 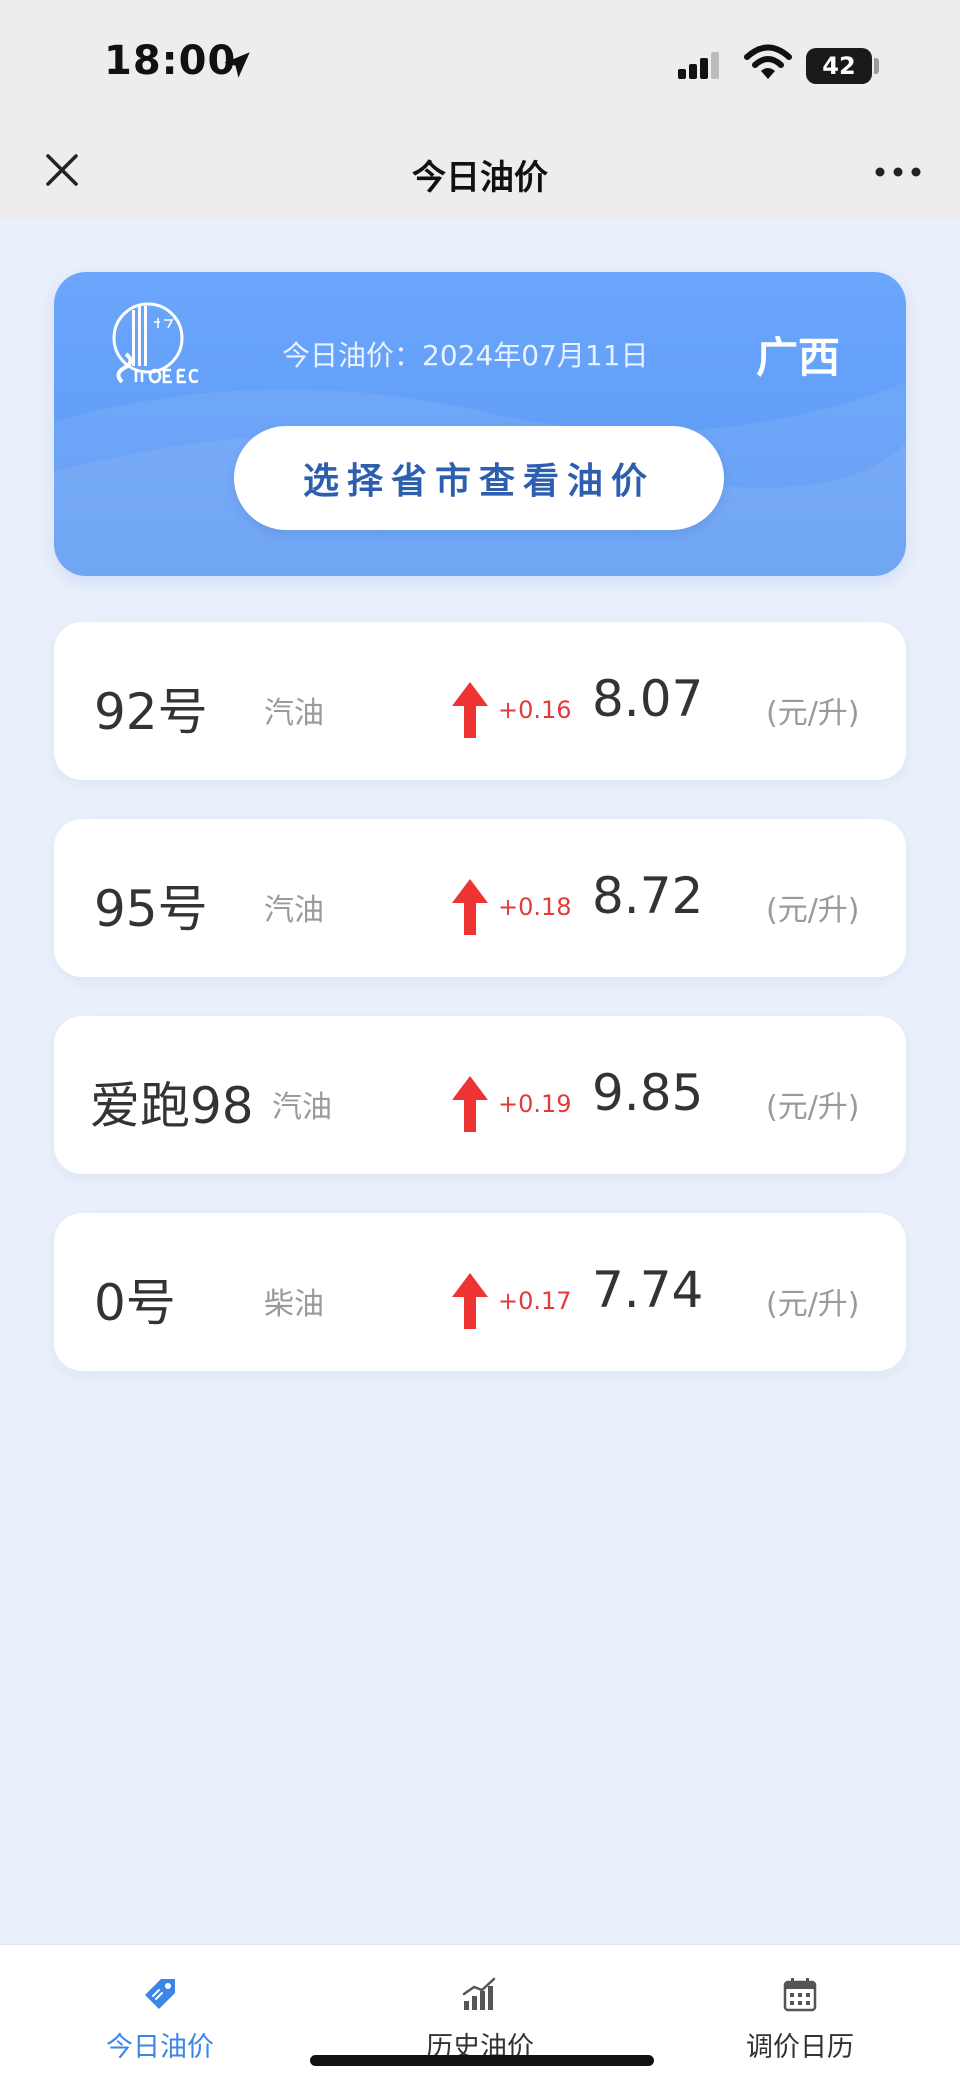 What do you see at coordinates (535, 907) in the screenshot?
I see `price-change: +0.18` at bounding box center [535, 907].